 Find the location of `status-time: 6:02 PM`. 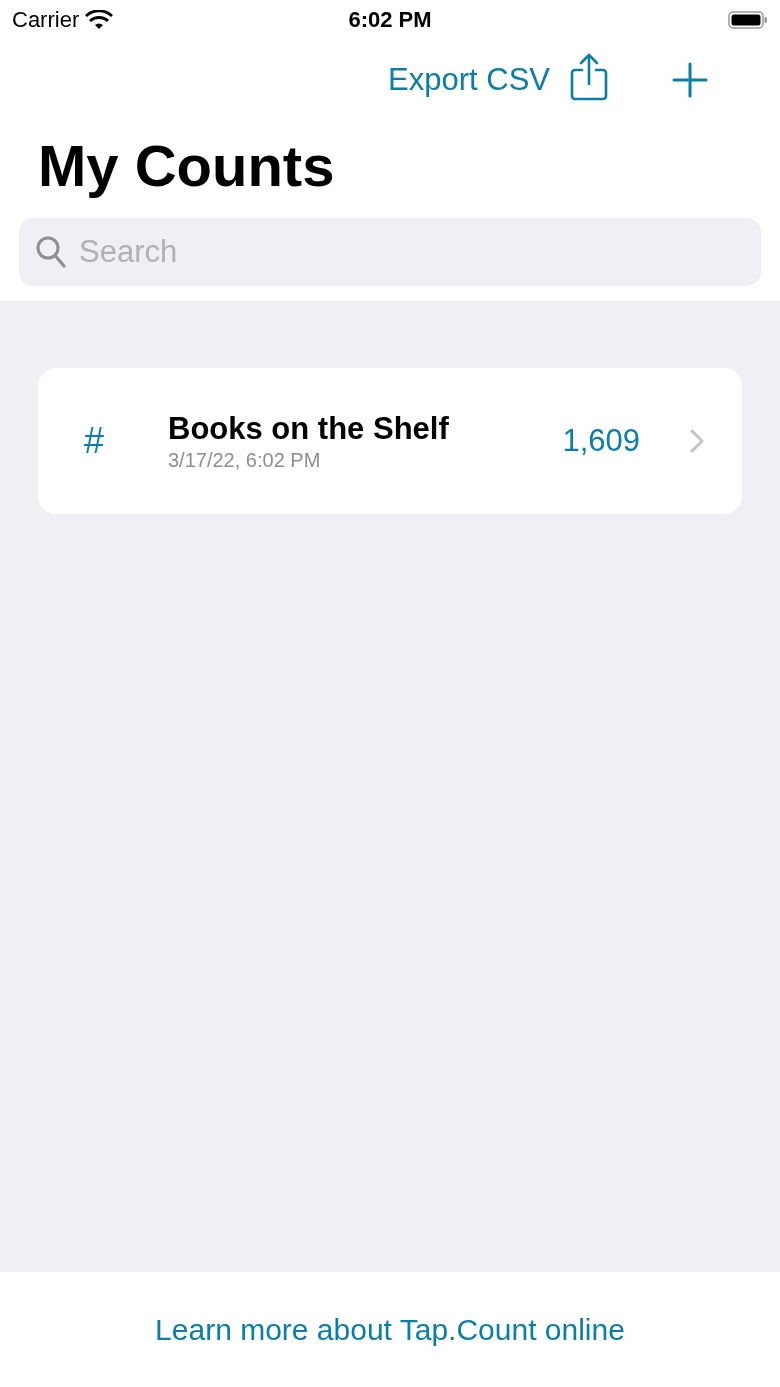

status-time: 6:02 PM is located at coordinates (390, 20).